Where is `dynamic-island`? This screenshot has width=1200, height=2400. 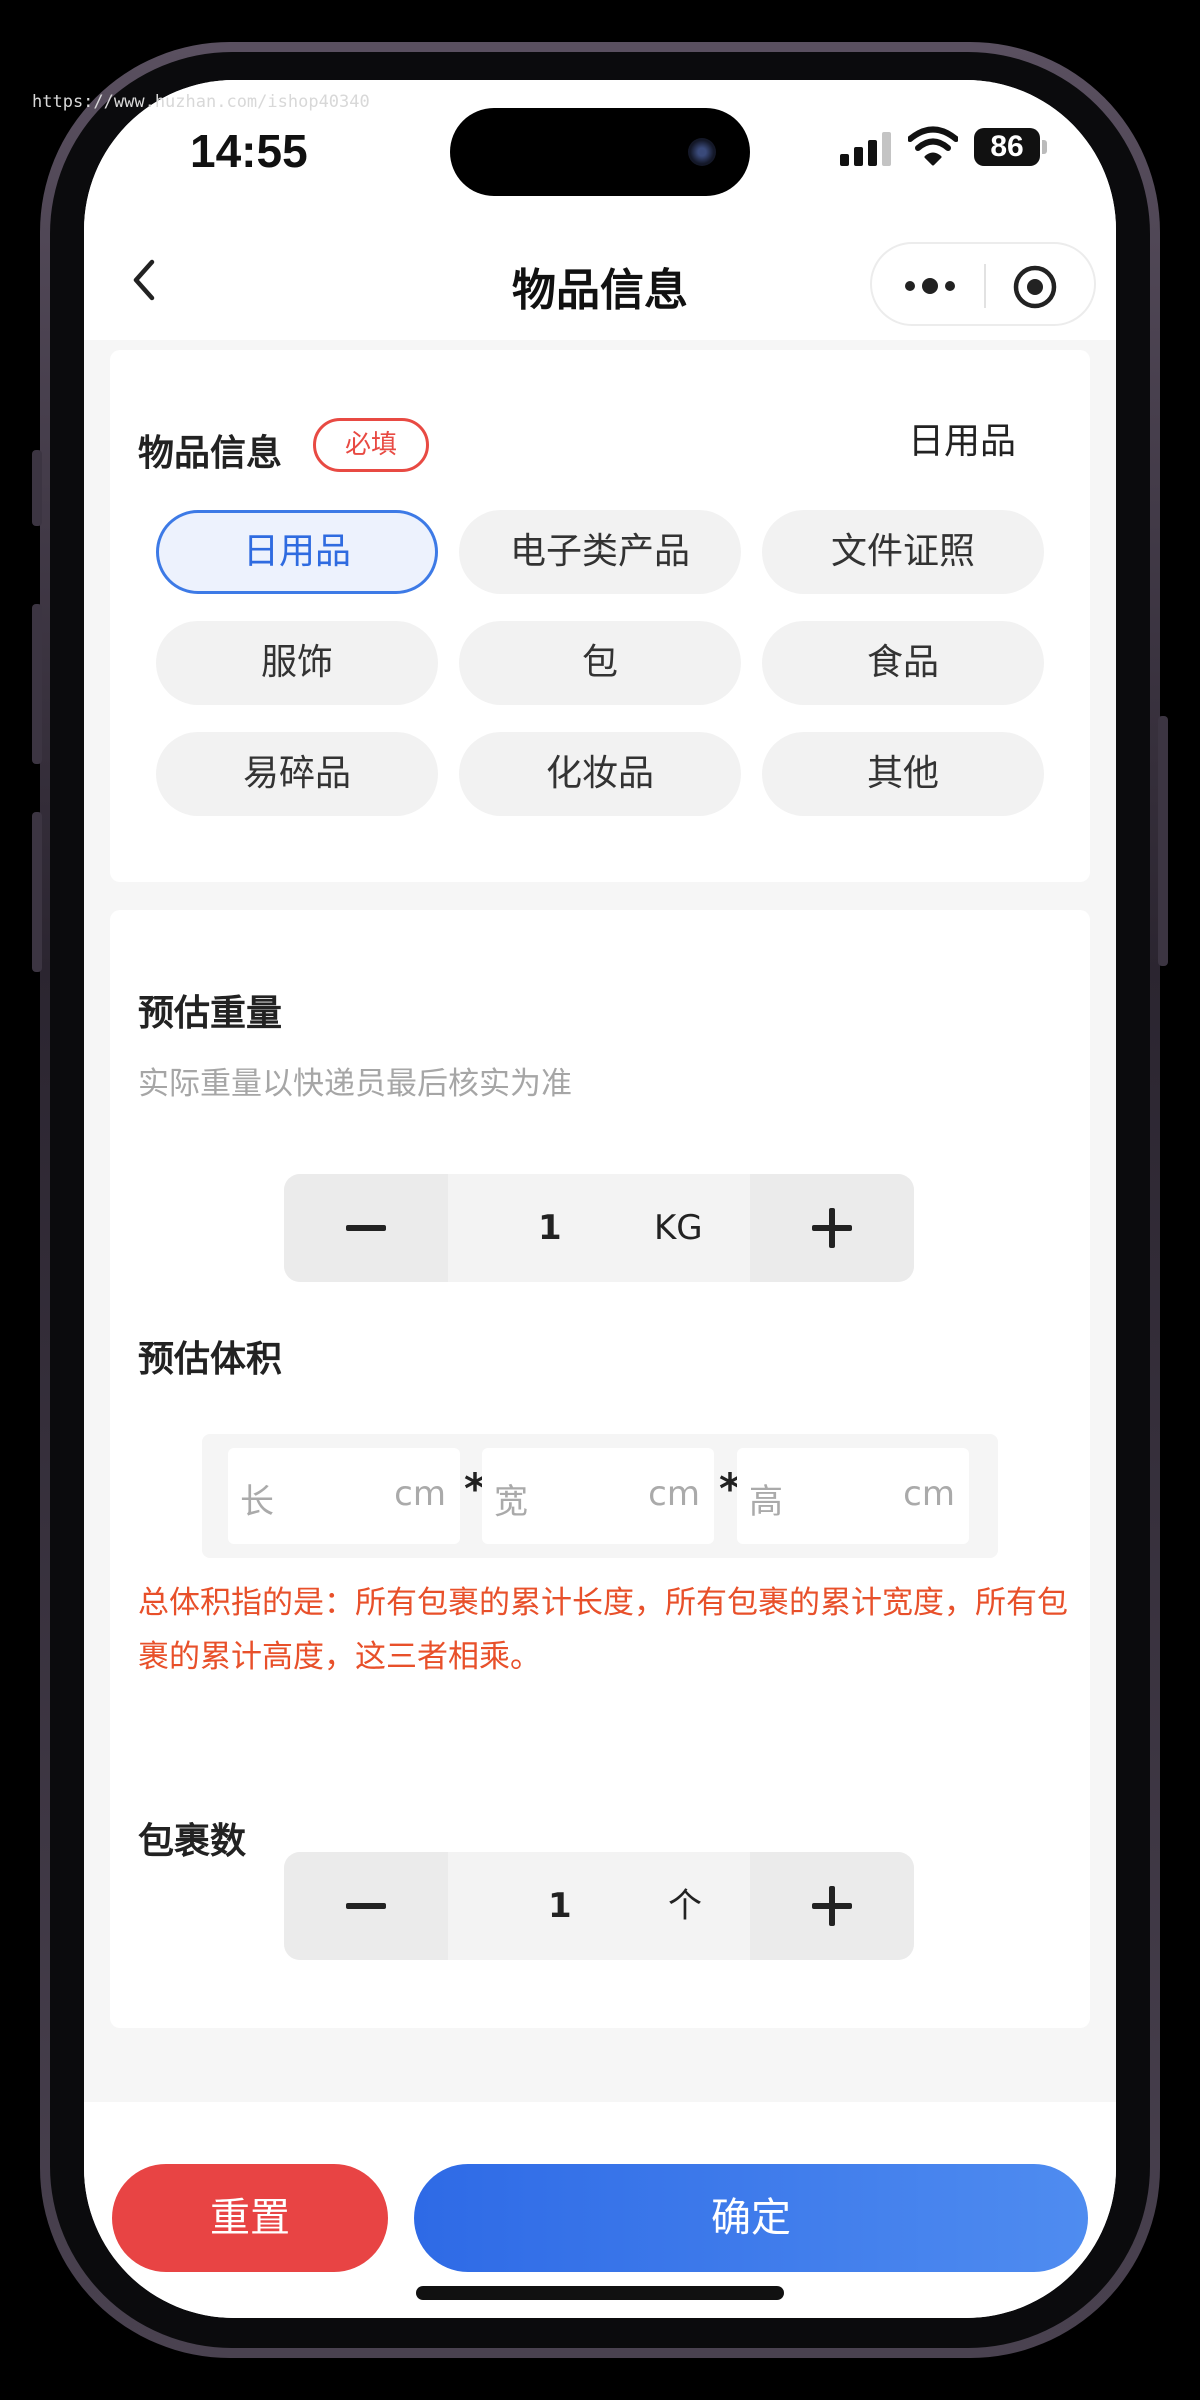
dynamic-island is located at coordinates (600, 152).